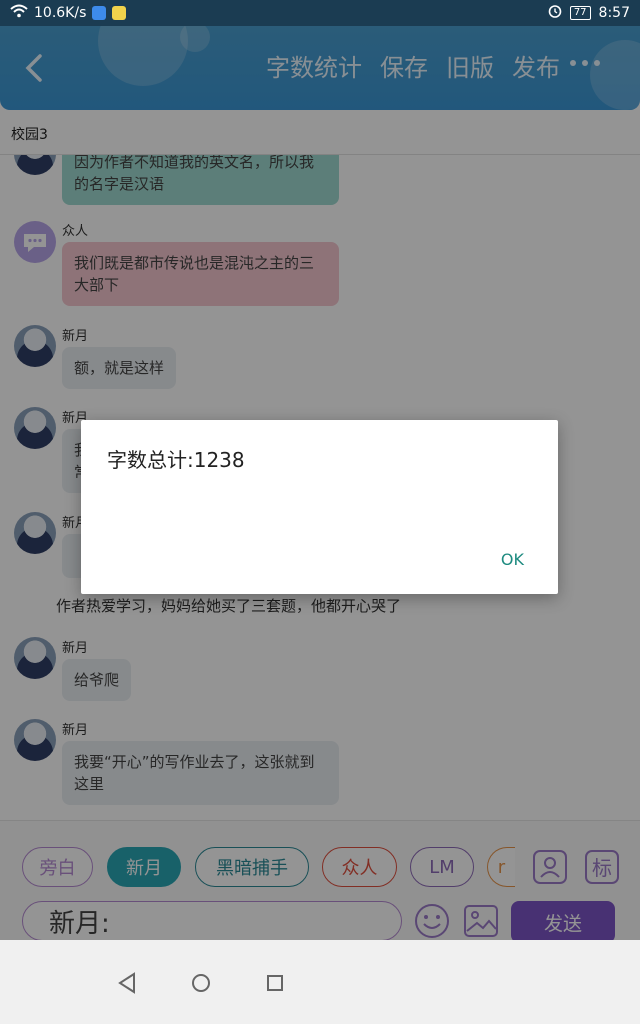  Describe the element at coordinates (614, 13) in the screenshot. I see `clock: 8:57` at that location.